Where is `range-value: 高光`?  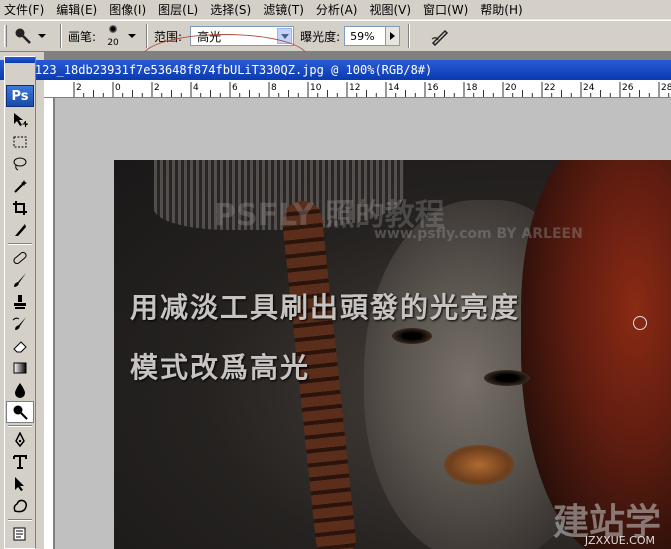
range-value: 高光 is located at coordinates (209, 36).